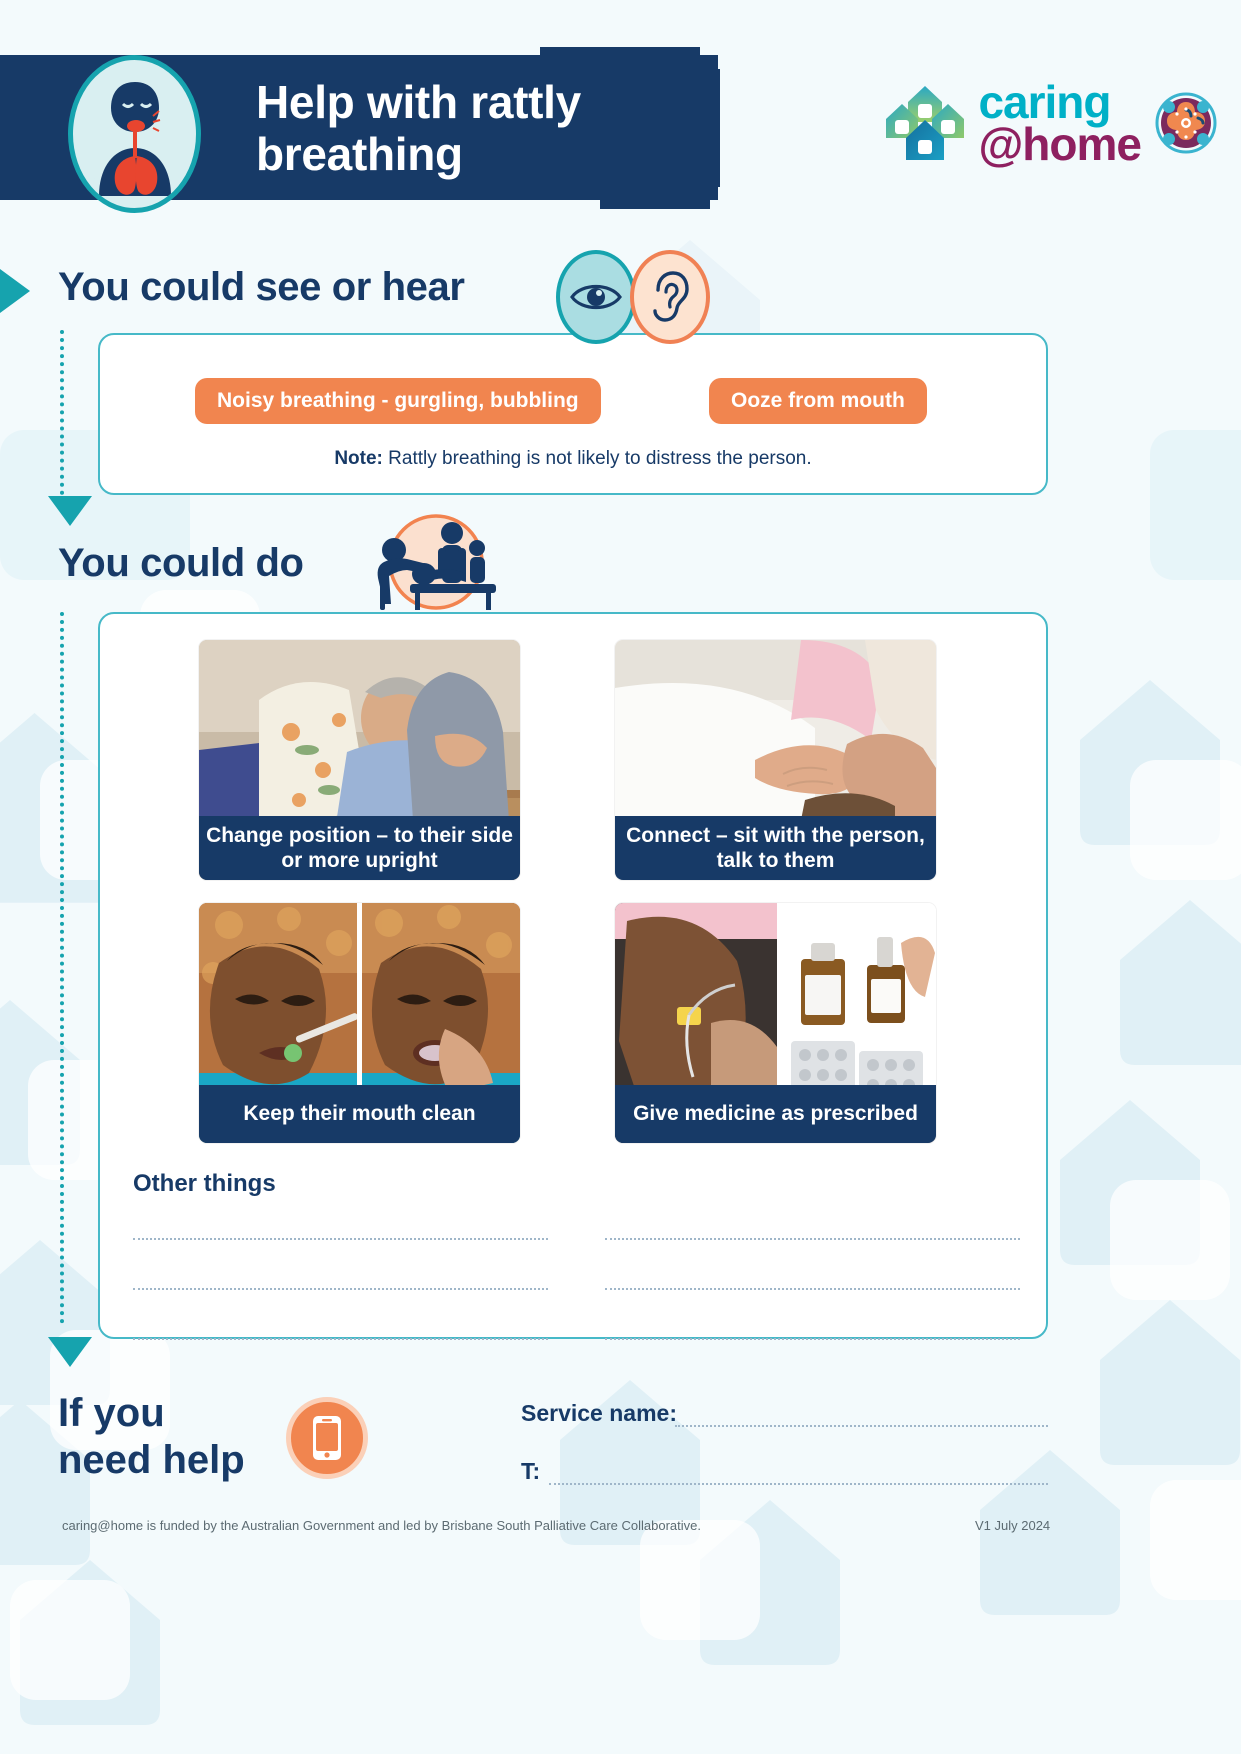 The height and width of the screenshot is (1754, 1241). I want to click on page-title-line1: Help with rattly, so click(418, 102).